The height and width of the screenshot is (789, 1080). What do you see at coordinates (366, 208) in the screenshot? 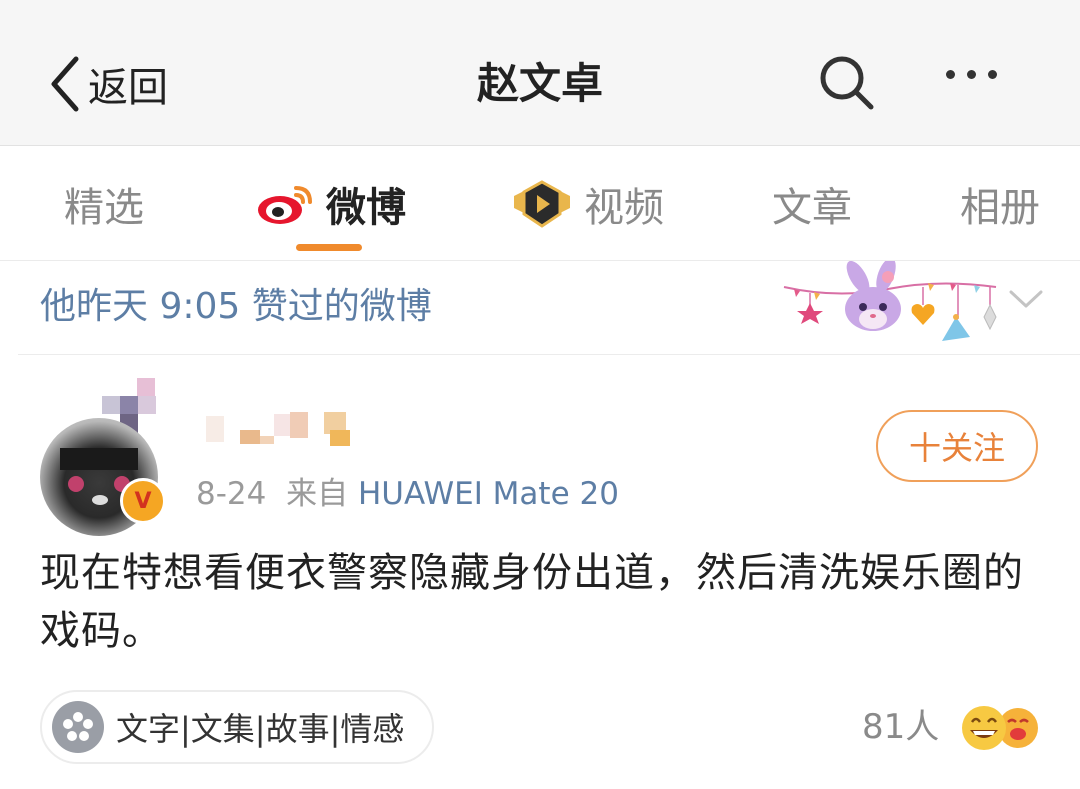
I see `tab-label: 微博` at bounding box center [366, 208].